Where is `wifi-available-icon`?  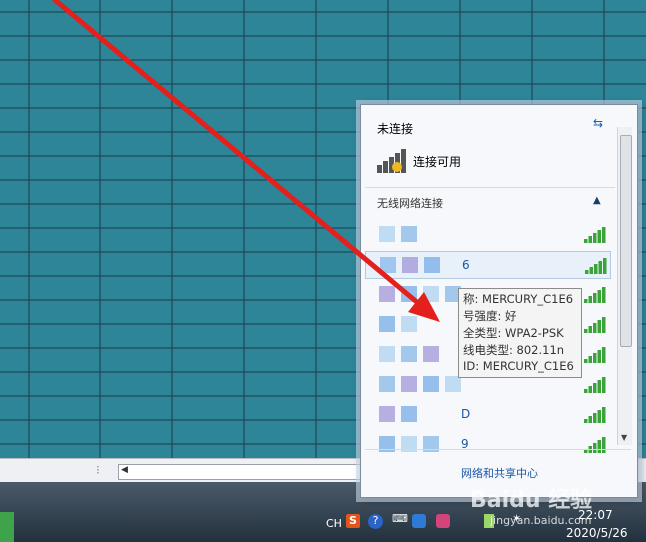
wifi-available-icon is located at coordinates (393, 160).